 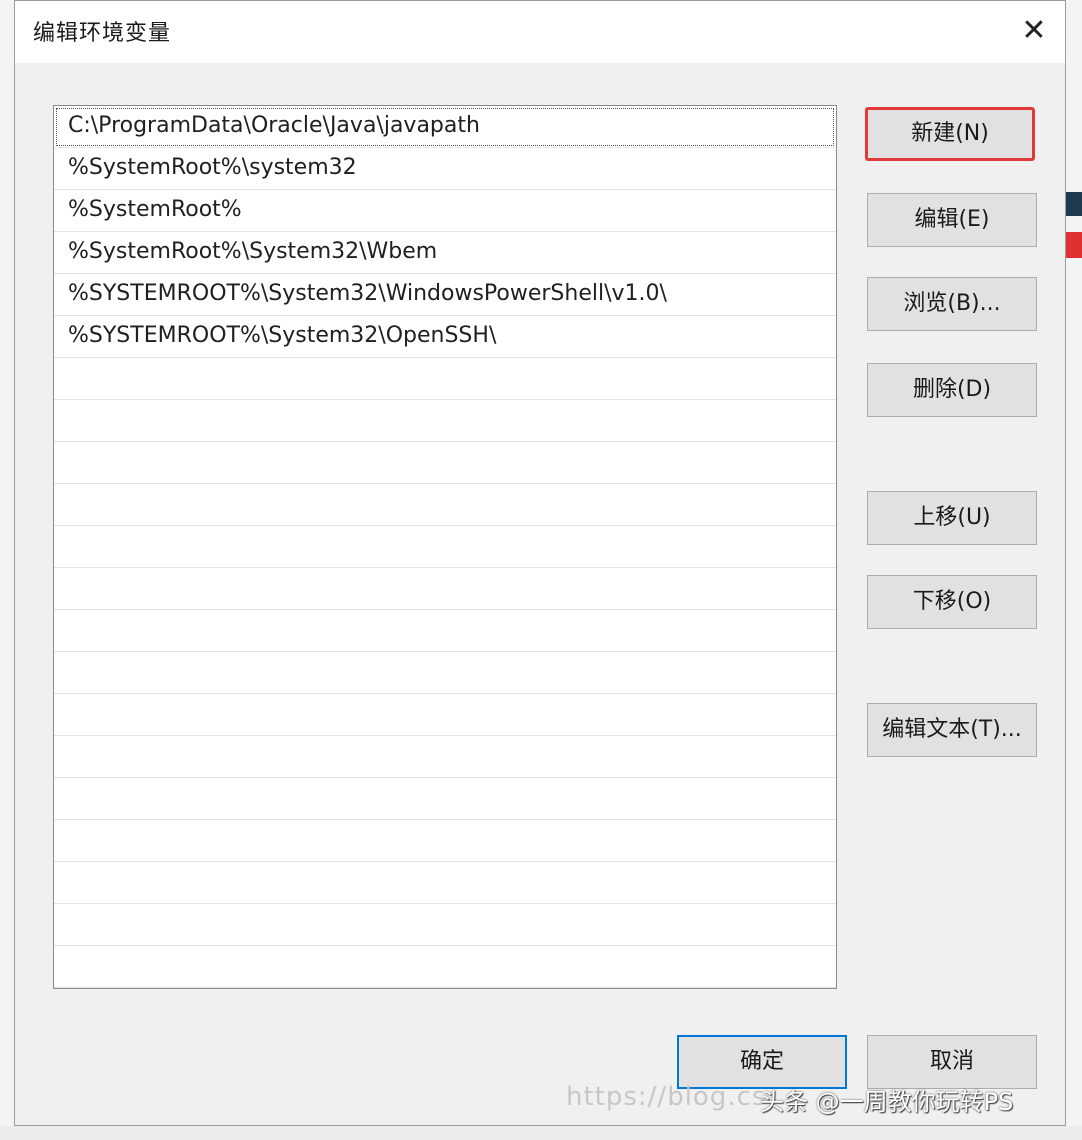 What do you see at coordinates (952, 220) in the screenshot?
I see `edit-button: 编辑(E)` at bounding box center [952, 220].